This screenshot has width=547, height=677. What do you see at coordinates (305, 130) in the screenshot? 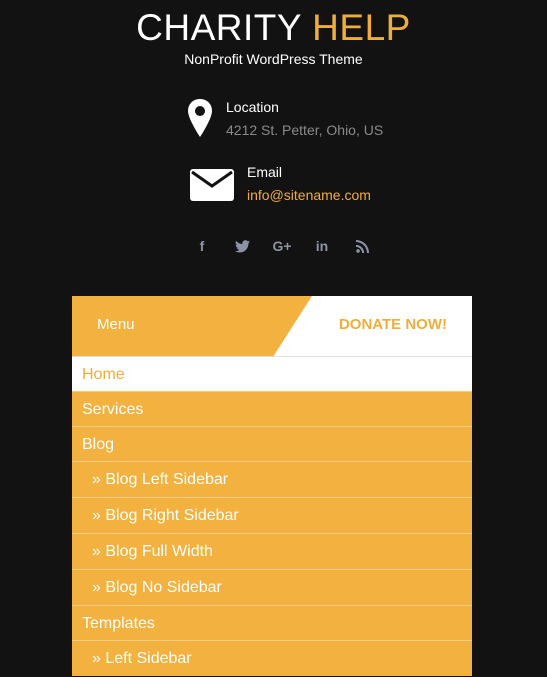
I see `location-value: 4212 St. Petter, Ohio, US` at bounding box center [305, 130].